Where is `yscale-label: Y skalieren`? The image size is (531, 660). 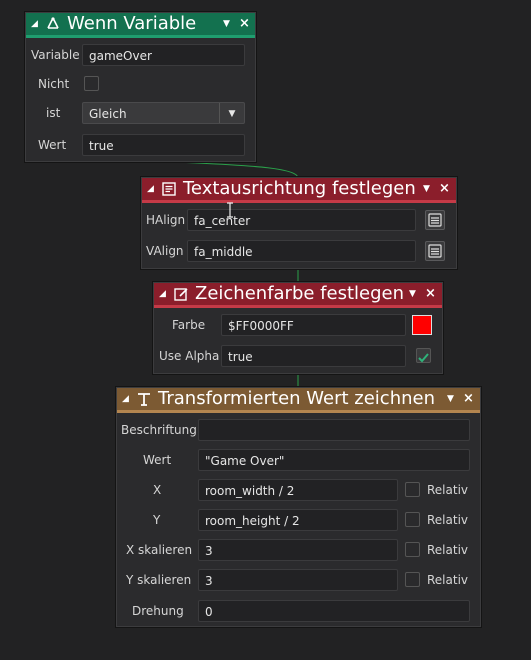
yscale-label: Y skalieren is located at coordinates (159, 580).